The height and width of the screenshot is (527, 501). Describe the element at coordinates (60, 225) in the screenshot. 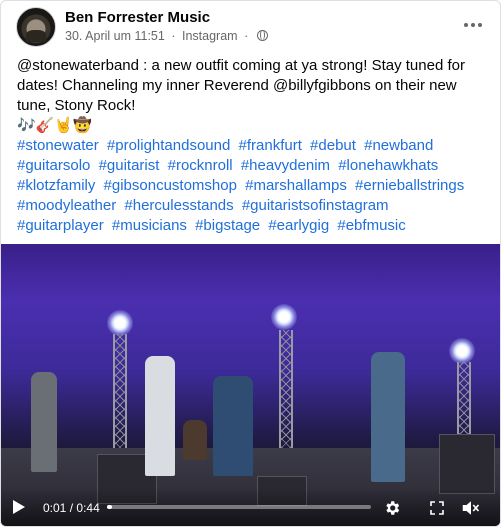

I see `hashtag-link: #guitarplayer` at that location.